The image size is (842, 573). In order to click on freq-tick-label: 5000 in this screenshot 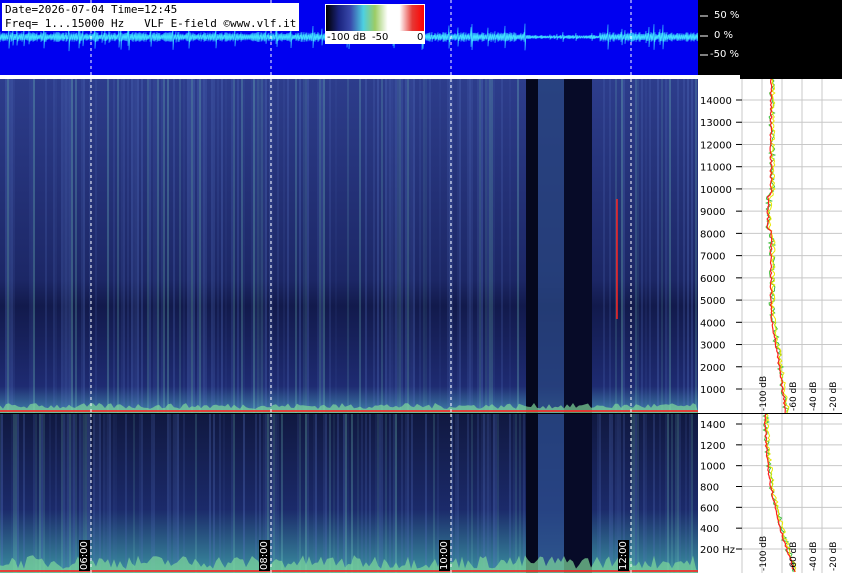, I will do `click(712, 301)`.